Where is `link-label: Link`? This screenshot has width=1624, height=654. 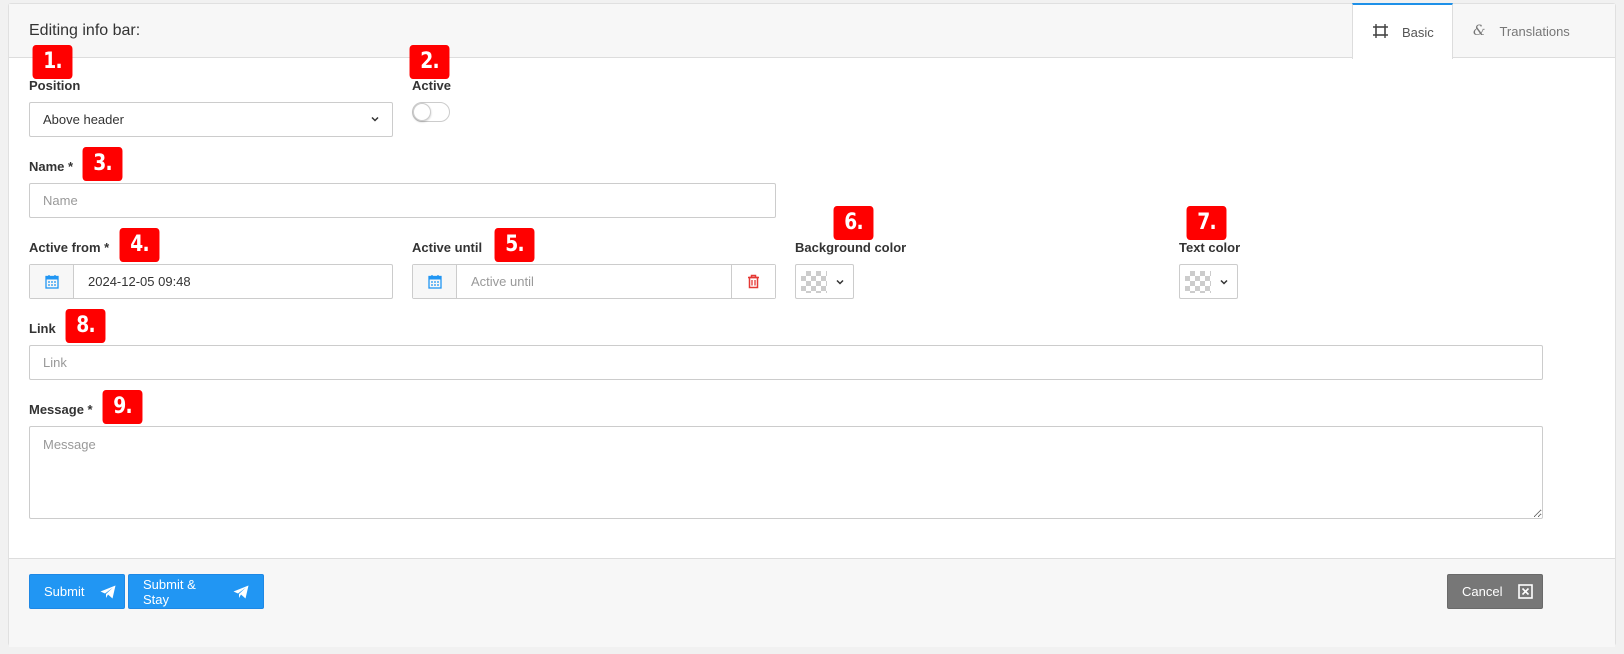 link-label: Link is located at coordinates (42, 328).